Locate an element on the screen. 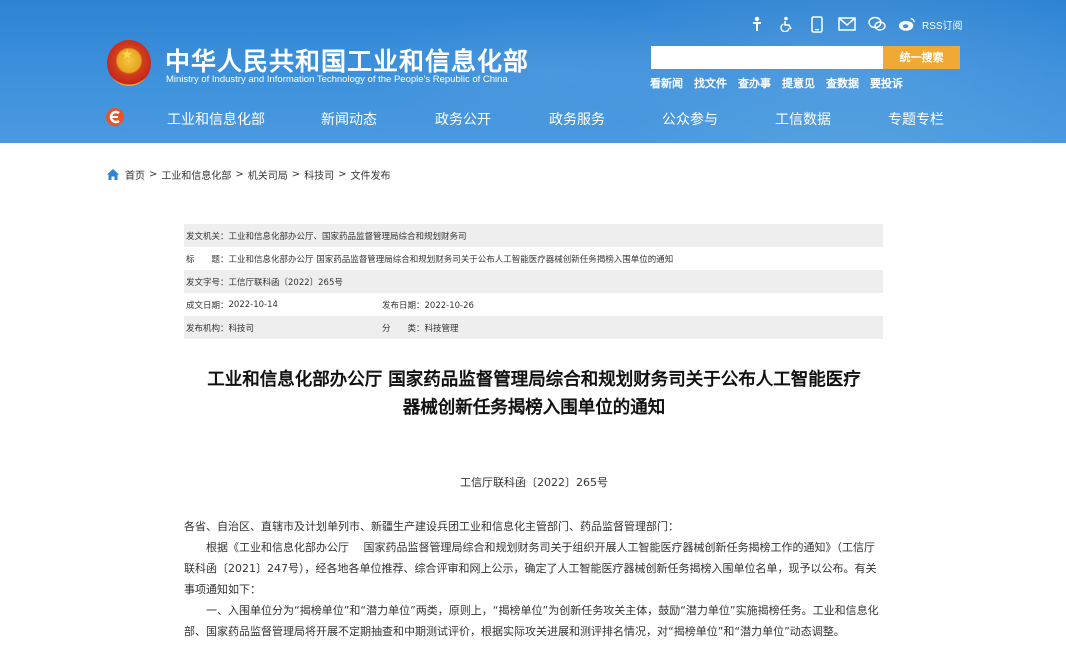 The height and width of the screenshot is (667, 1066). published-group: 发布日期：2022-10-26 is located at coordinates (428, 305).